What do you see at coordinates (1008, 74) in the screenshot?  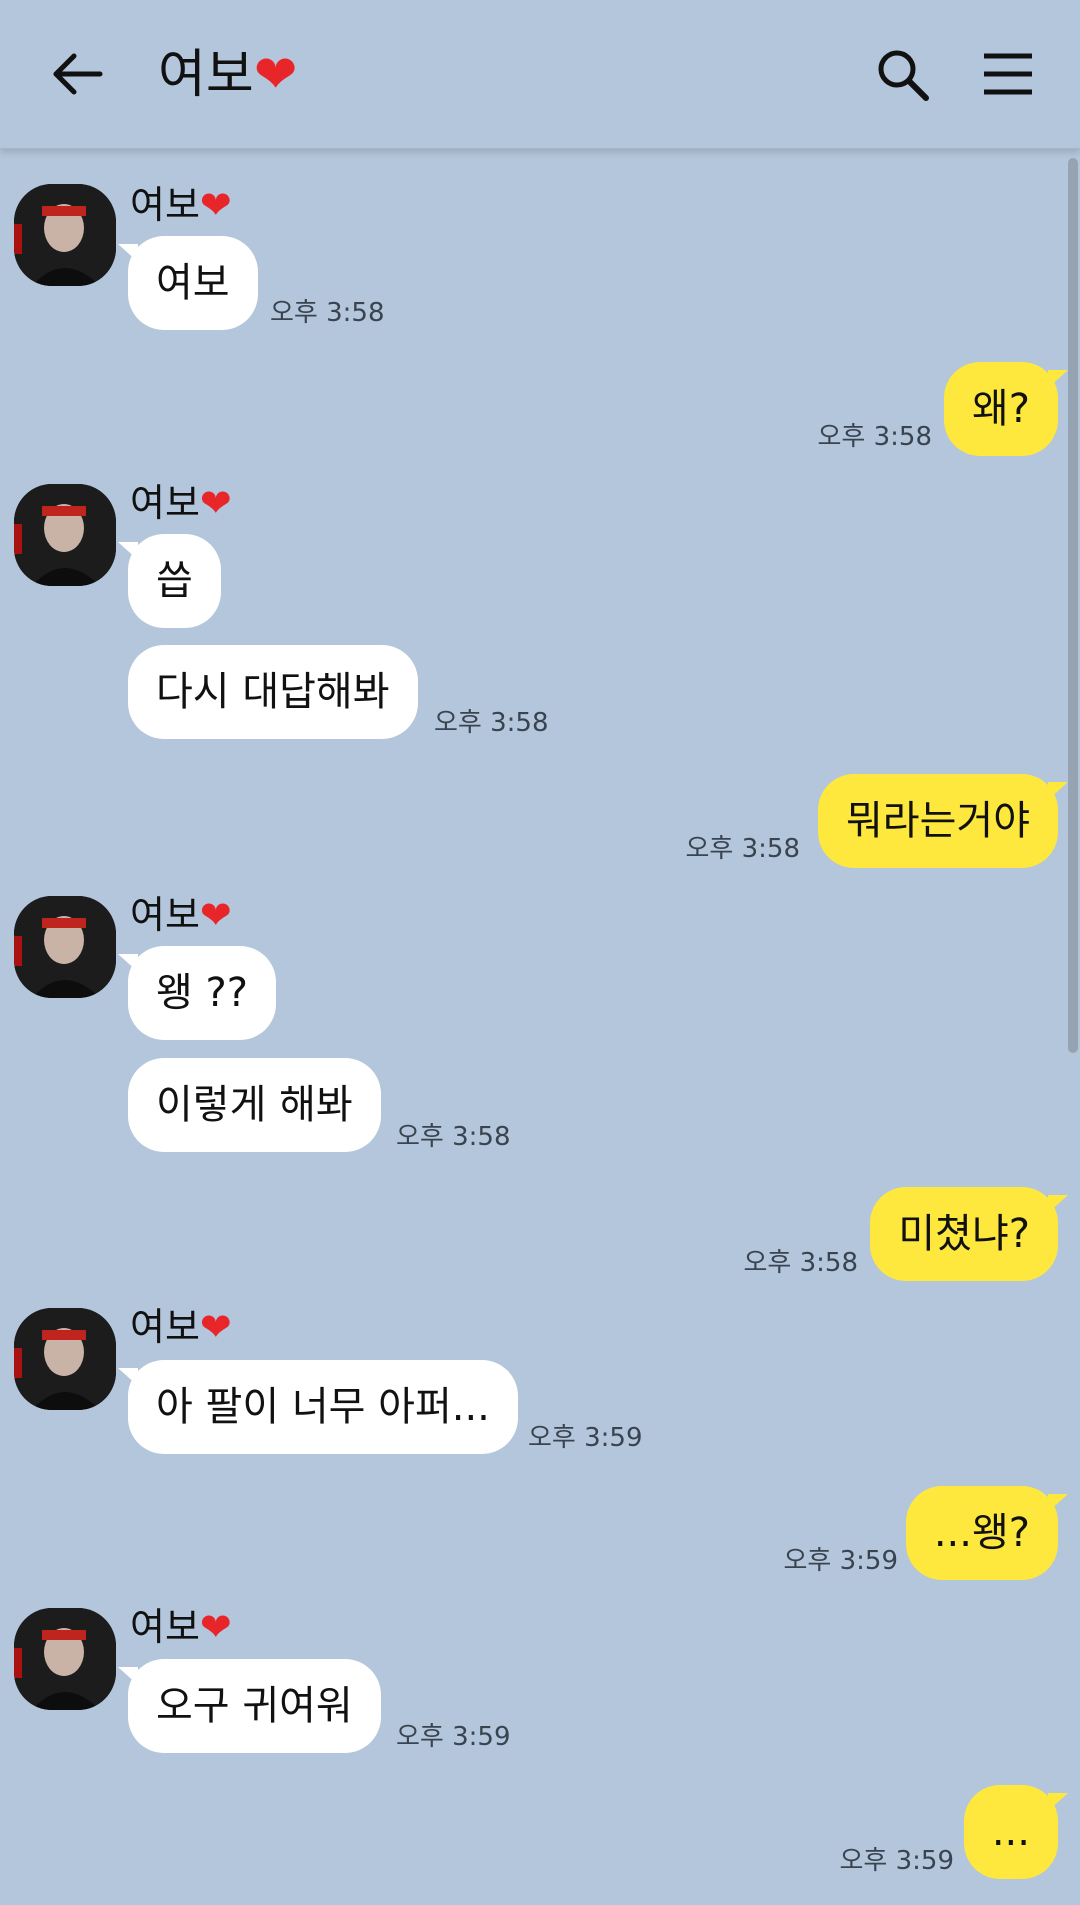 I see `menu-icon` at bounding box center [1008, 74].